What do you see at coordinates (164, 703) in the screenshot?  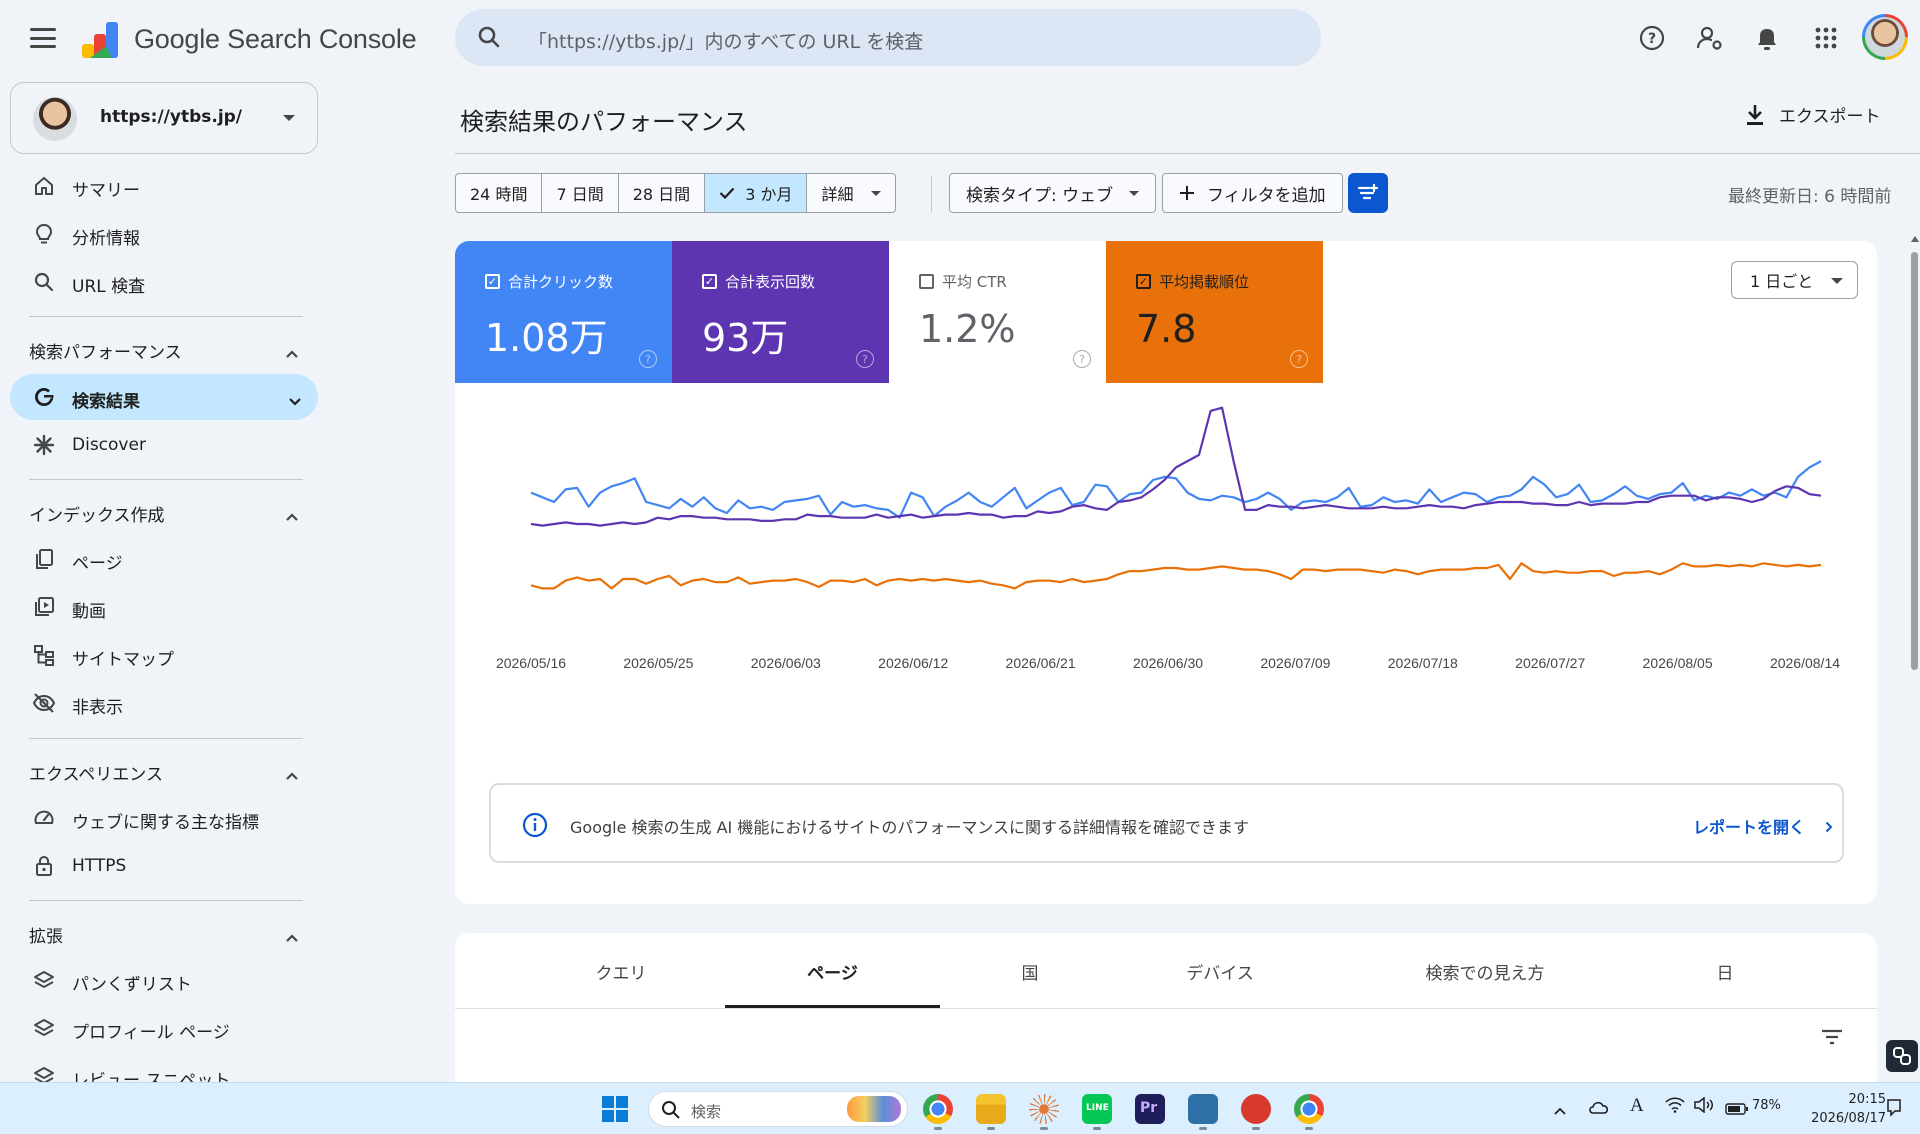 I see `sidebar-item-removals: 非表示` at bounding box center [164, 703].